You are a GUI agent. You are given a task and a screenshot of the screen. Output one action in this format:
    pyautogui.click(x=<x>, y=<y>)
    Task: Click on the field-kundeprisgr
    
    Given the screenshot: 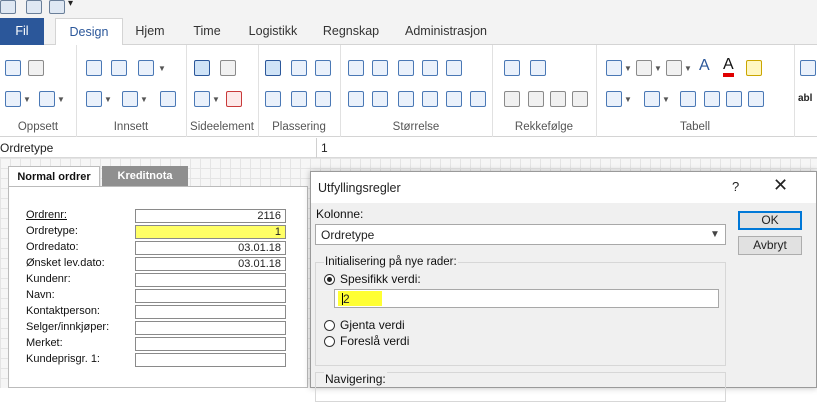 What is the action you would take?
    pyautogui.click(x=210, y=360)
    